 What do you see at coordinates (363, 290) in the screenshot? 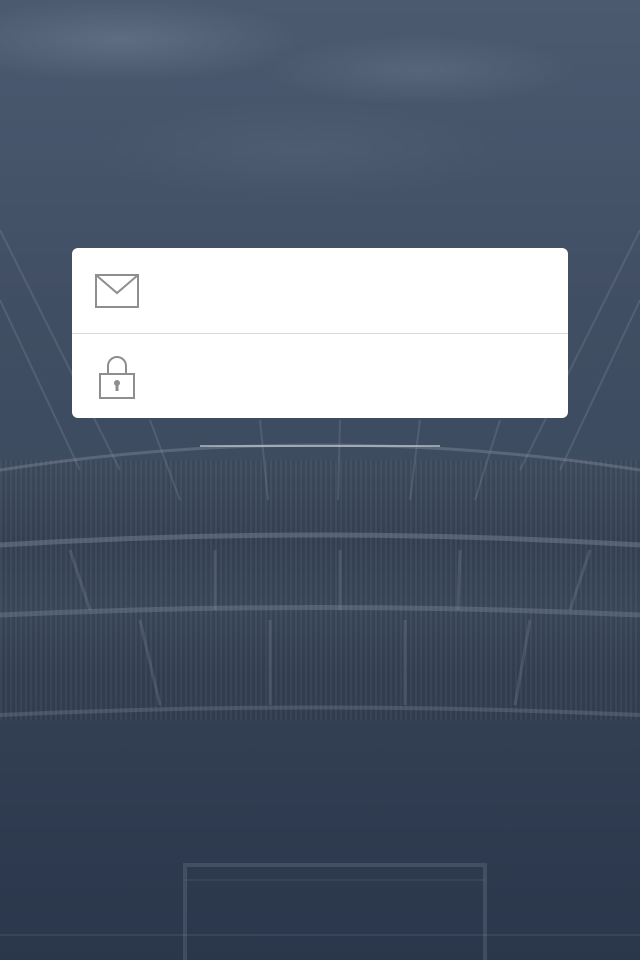
I see `email-field` at bounding box center [363, 290].